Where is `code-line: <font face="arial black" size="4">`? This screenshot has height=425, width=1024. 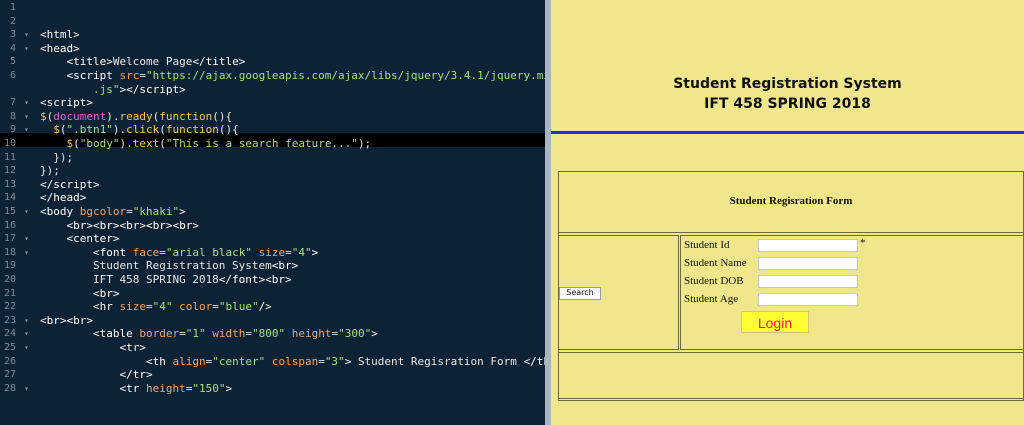 code-line: <font face="arial black" size="4"> is located at coordinates (179, 253).